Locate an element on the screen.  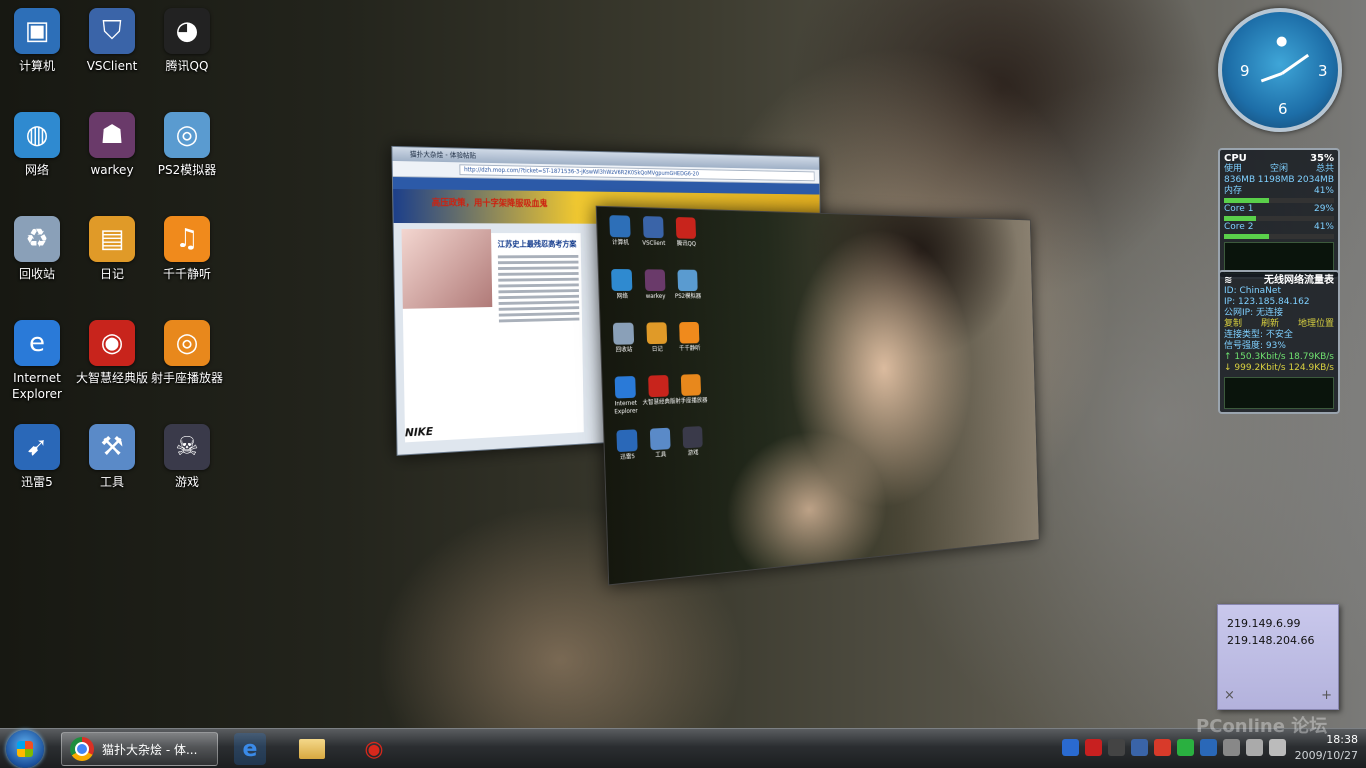
desktop-icon-ttplayer: ♫ 千千静听 is located at coordinates (187, 249).